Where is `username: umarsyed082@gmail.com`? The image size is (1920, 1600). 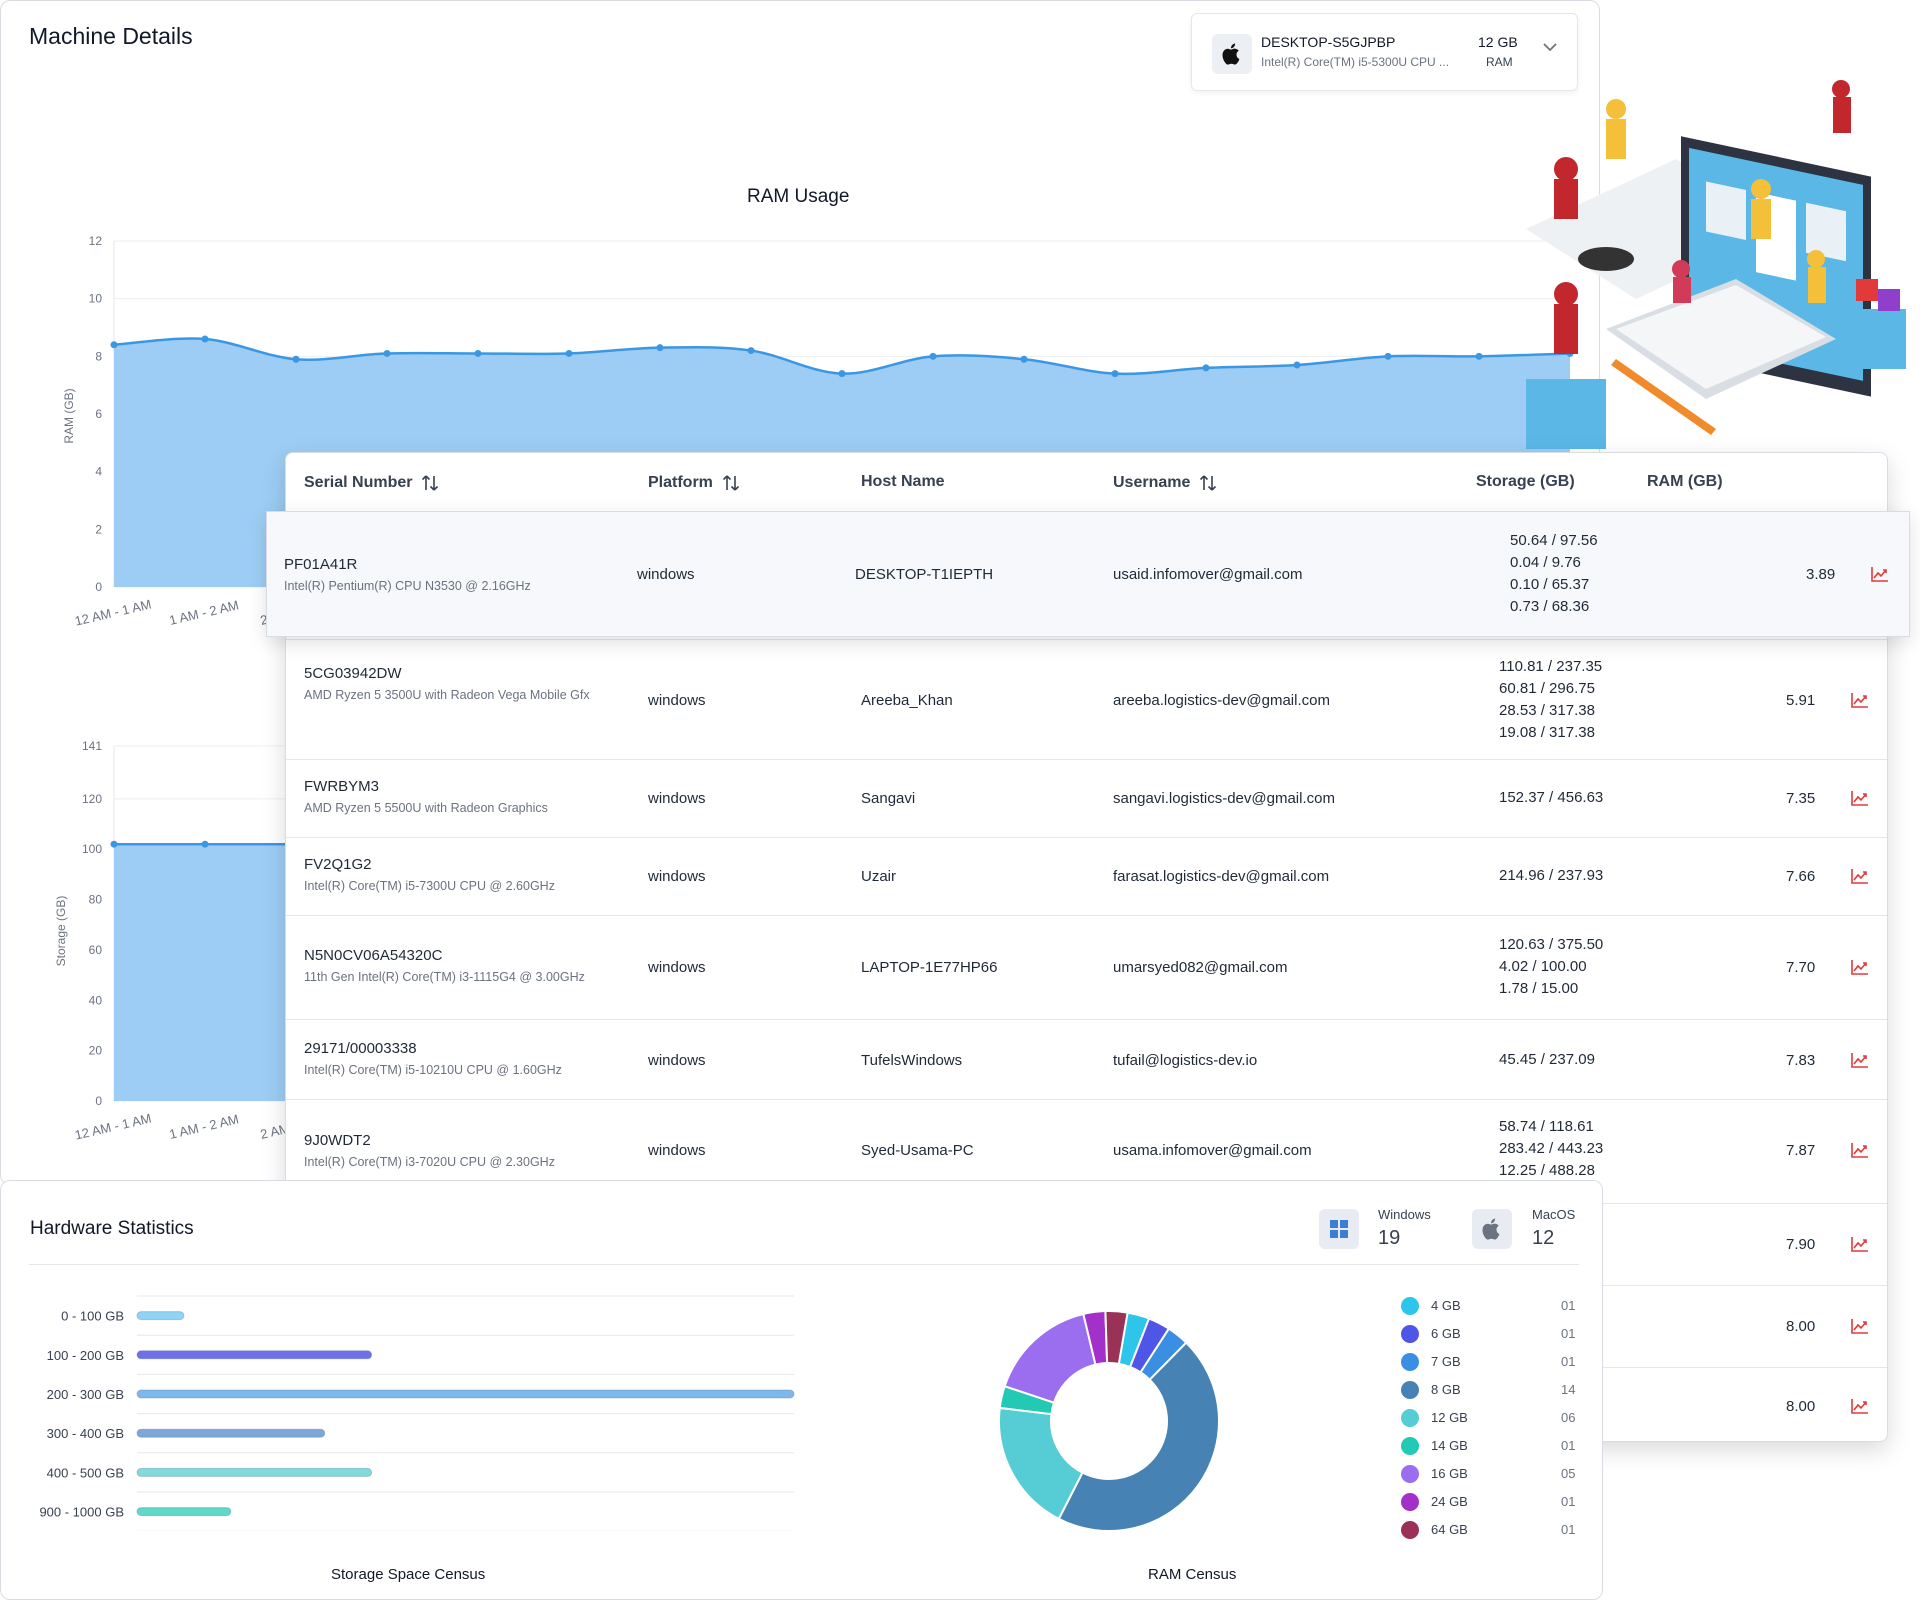 username: umarsyed082@gmail.com is located at coordinates (1200, 967).